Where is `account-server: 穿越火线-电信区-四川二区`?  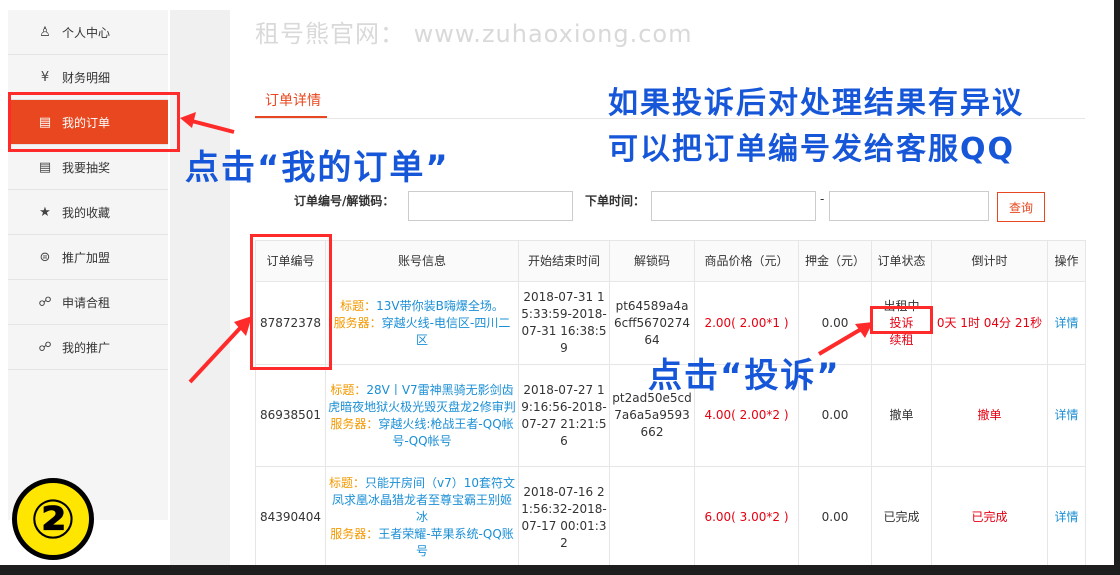
account-server: 穿越火线-电信区-四川二区 is located at coordinates (446, 331).